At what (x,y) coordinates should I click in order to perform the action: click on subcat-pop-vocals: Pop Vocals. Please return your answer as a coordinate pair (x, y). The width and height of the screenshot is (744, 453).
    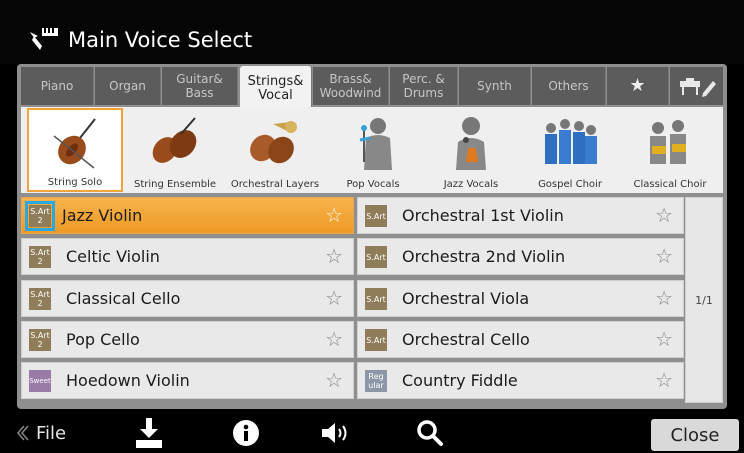
    Looking at the image, I should click on (373, 150).